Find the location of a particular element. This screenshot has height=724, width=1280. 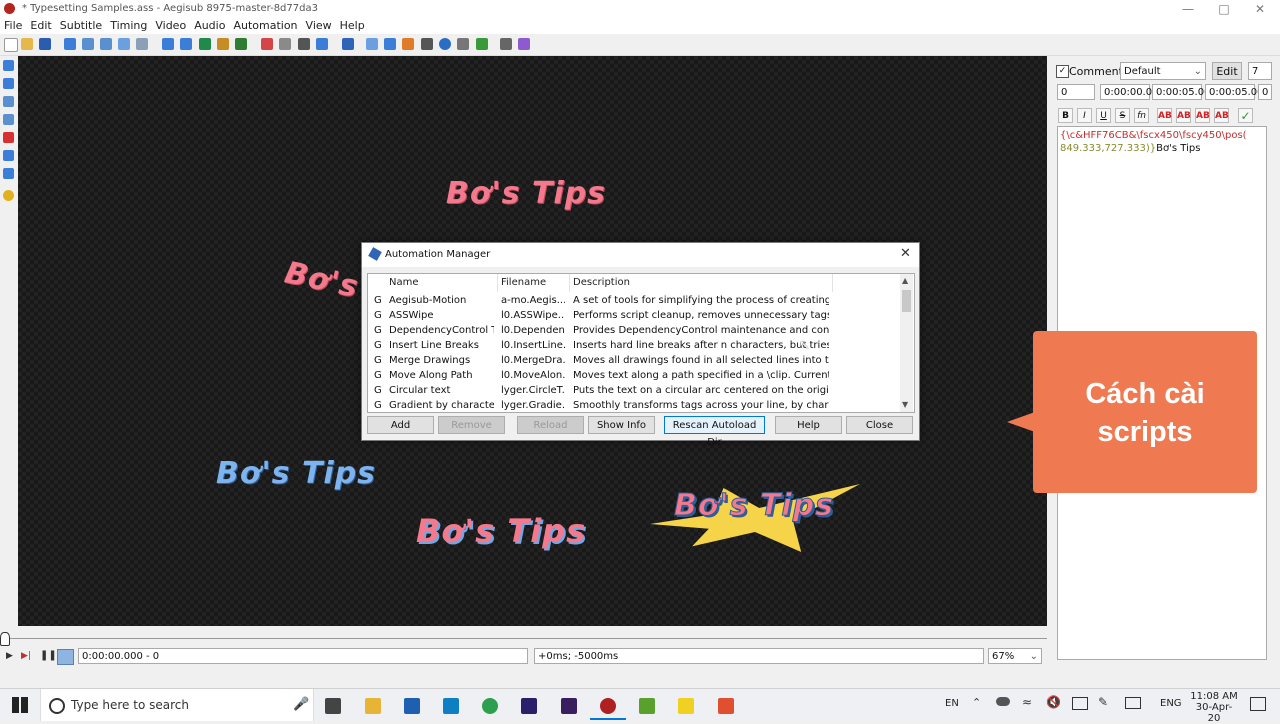

file-explorer-icon is located at coordinates (373, 706).